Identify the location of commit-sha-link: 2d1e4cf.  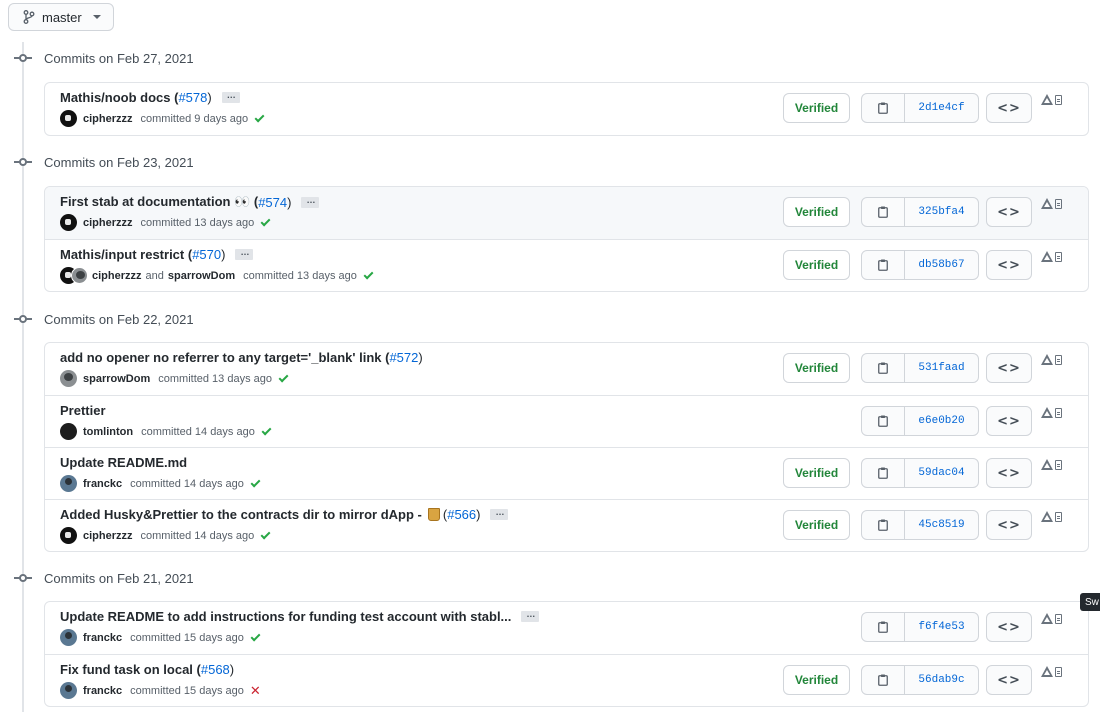
(941, 108).